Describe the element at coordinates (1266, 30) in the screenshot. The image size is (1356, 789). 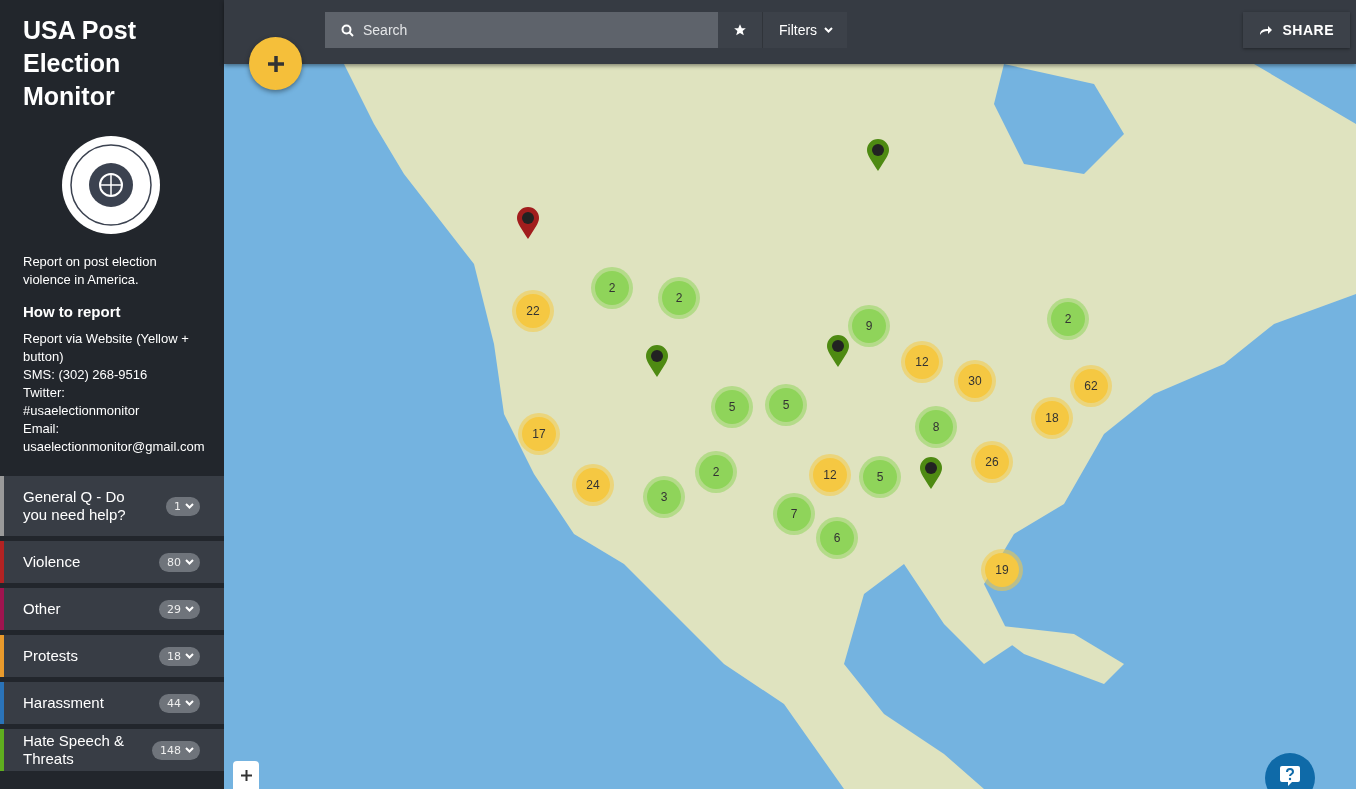
I see `share-arrow-icon` at that location.